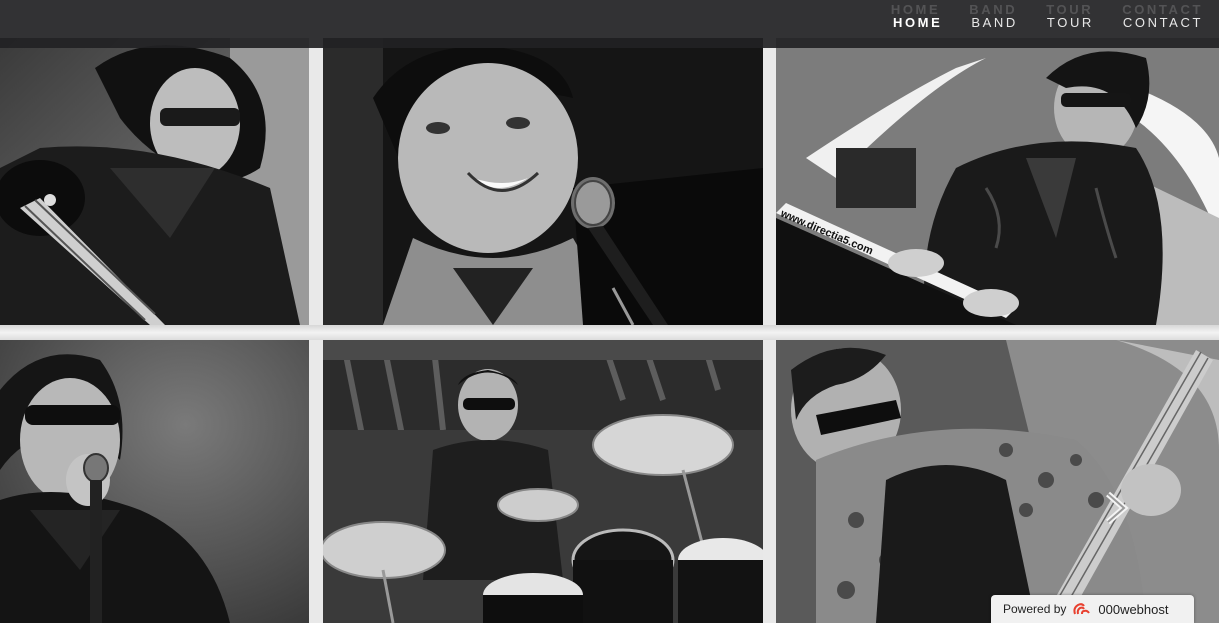  What do you see at coordinates (1092, 609) in the screenshot?
I see `powered-by-badge: Powered by 000webhost` at bounding box center [1092, 609].